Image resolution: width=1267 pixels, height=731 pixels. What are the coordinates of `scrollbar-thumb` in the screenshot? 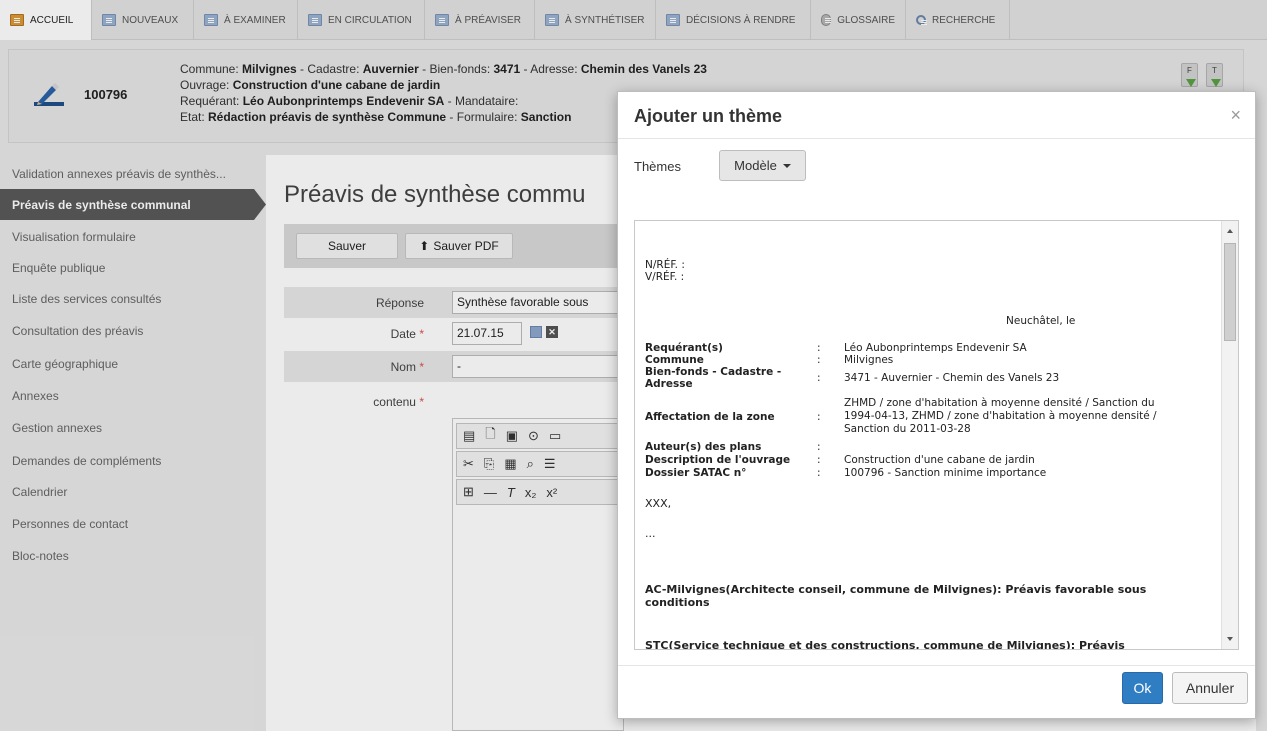 It's located at (1230, 292).